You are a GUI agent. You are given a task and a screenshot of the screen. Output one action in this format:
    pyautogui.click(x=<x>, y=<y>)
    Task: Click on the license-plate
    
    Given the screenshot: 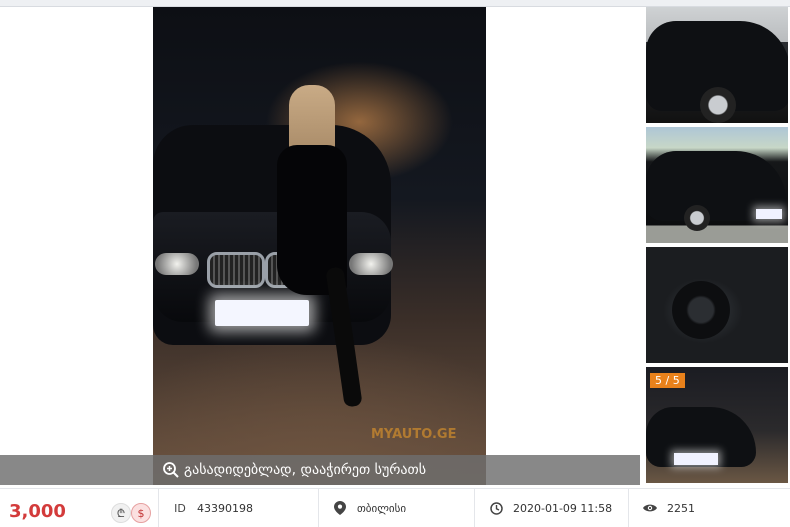 What is the action you would take?
    pyautogui.click(x=262, y=313)
    